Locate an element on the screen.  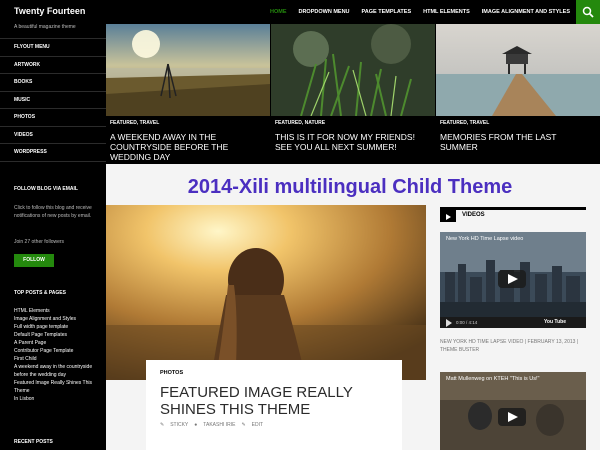
sidebar-item-music: MUSIC is located at coordinates (53, 100).